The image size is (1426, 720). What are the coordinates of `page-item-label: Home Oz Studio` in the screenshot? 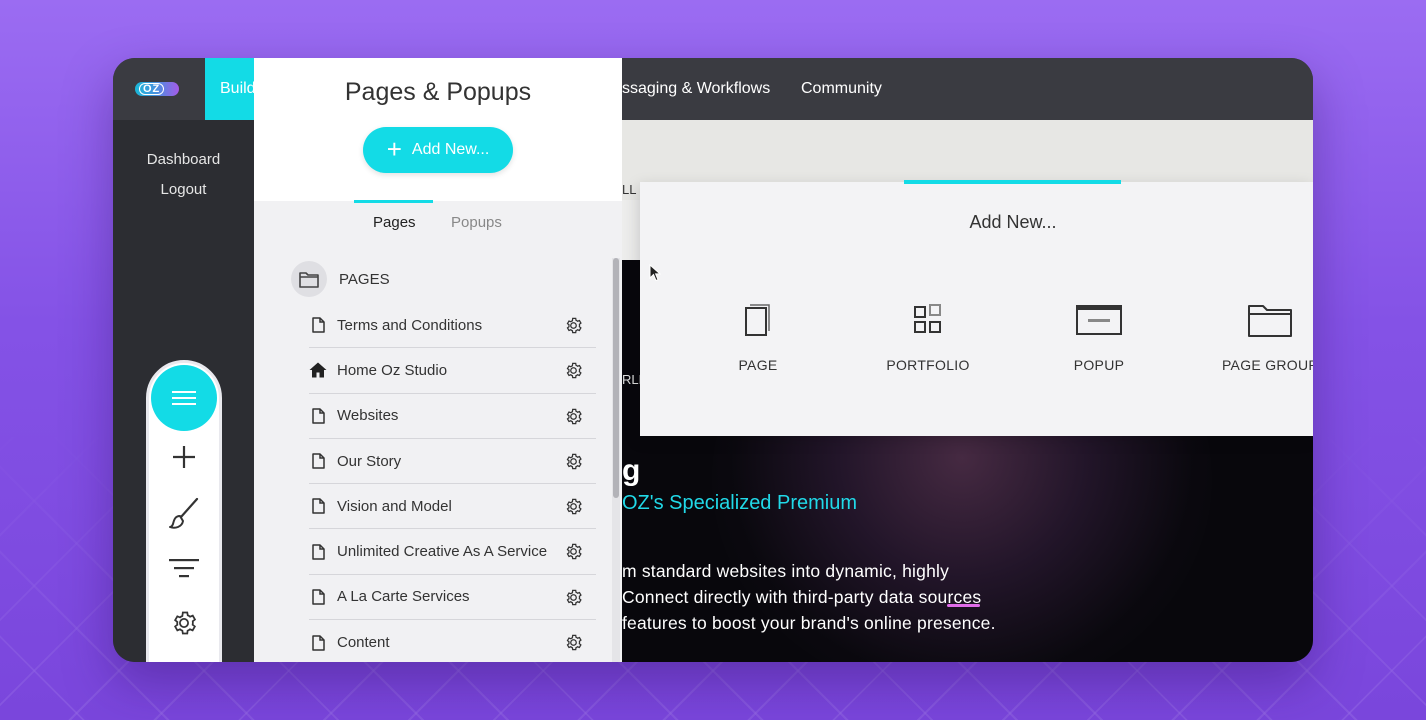 It's located at (392, 370).